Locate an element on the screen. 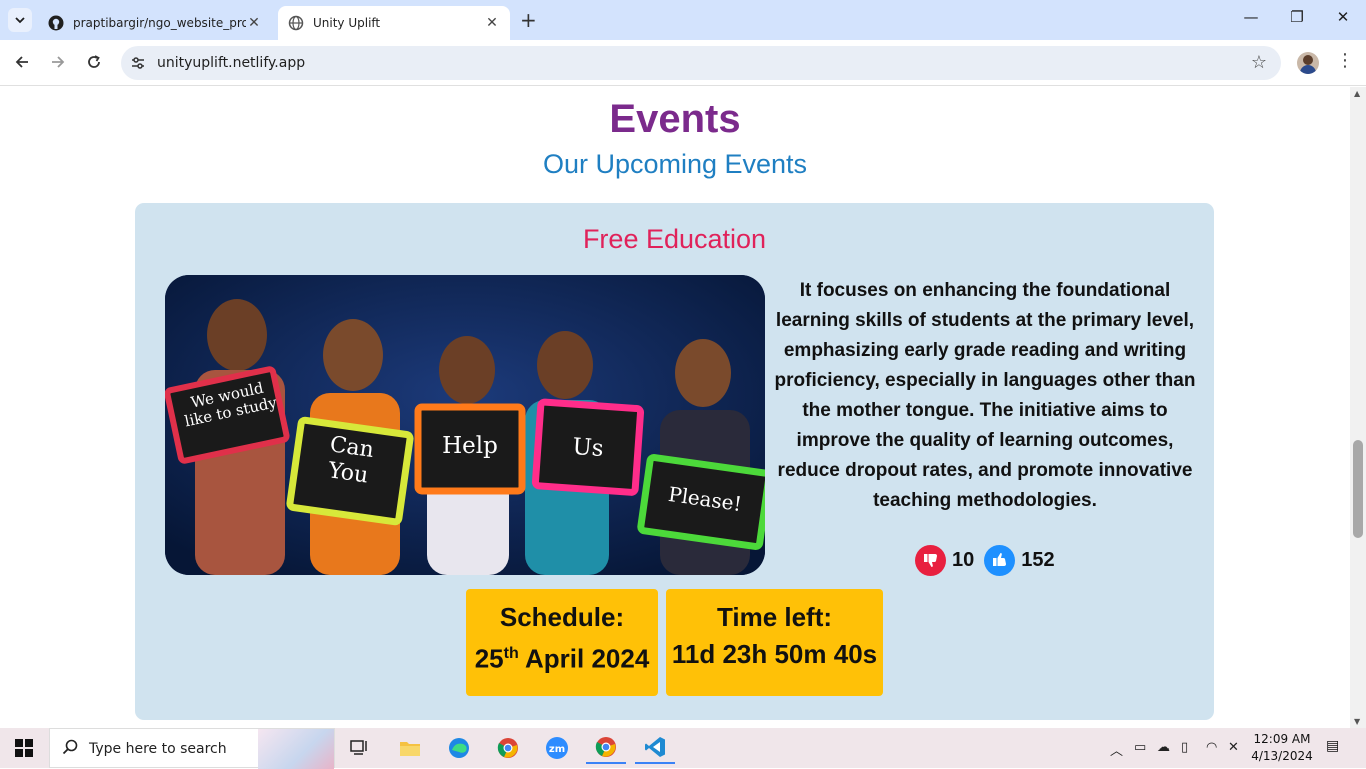  schedule-box: Schedule: 25th April 2024 is located at coordinates (562, 642).